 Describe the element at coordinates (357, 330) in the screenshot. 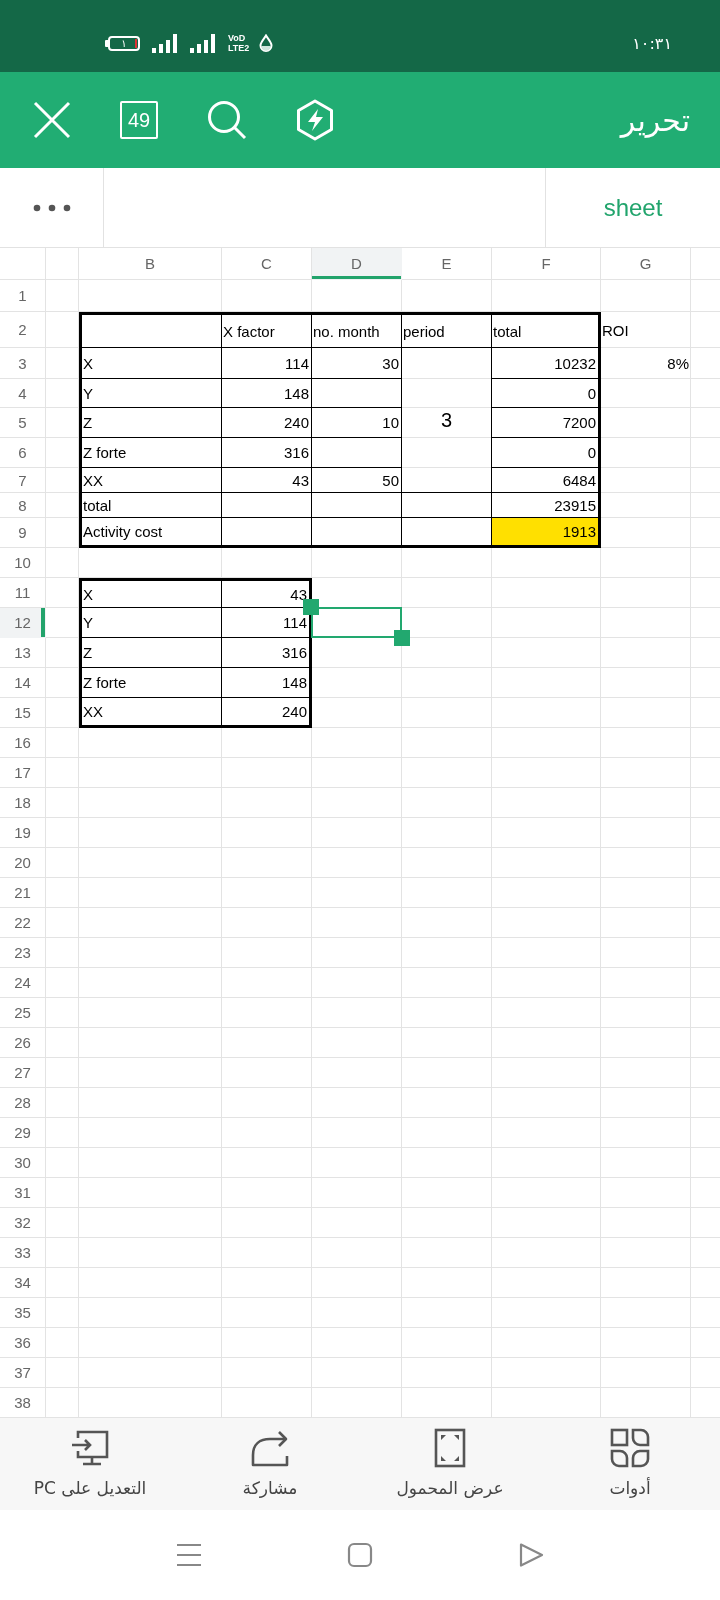

I see `table-cell: no. month` at that location.